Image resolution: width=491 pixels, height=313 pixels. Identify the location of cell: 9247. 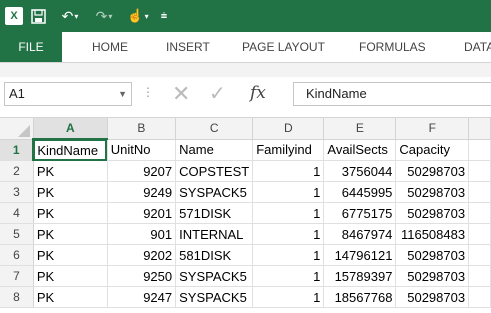
(142, 297).